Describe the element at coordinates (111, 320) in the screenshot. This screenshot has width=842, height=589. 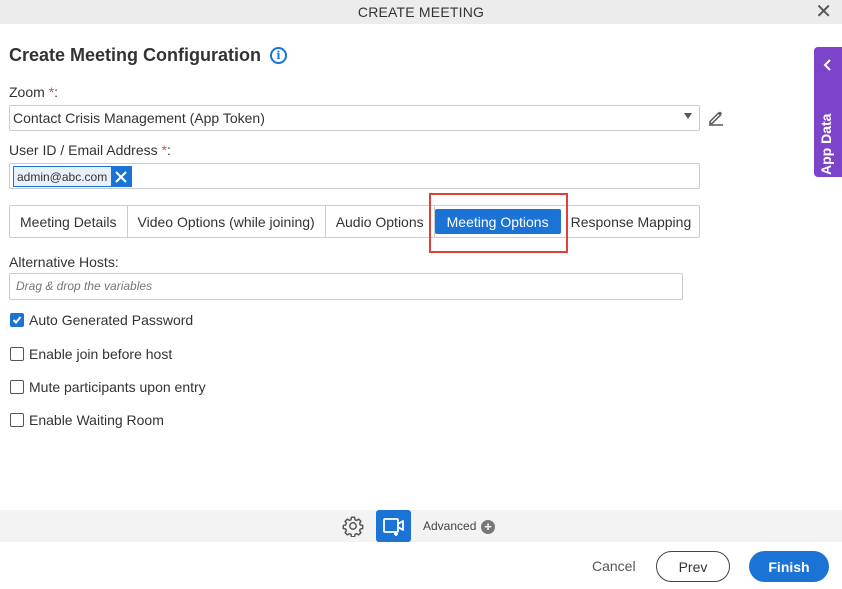
I see `auto-password-label: Auto Generated Password` at that location.